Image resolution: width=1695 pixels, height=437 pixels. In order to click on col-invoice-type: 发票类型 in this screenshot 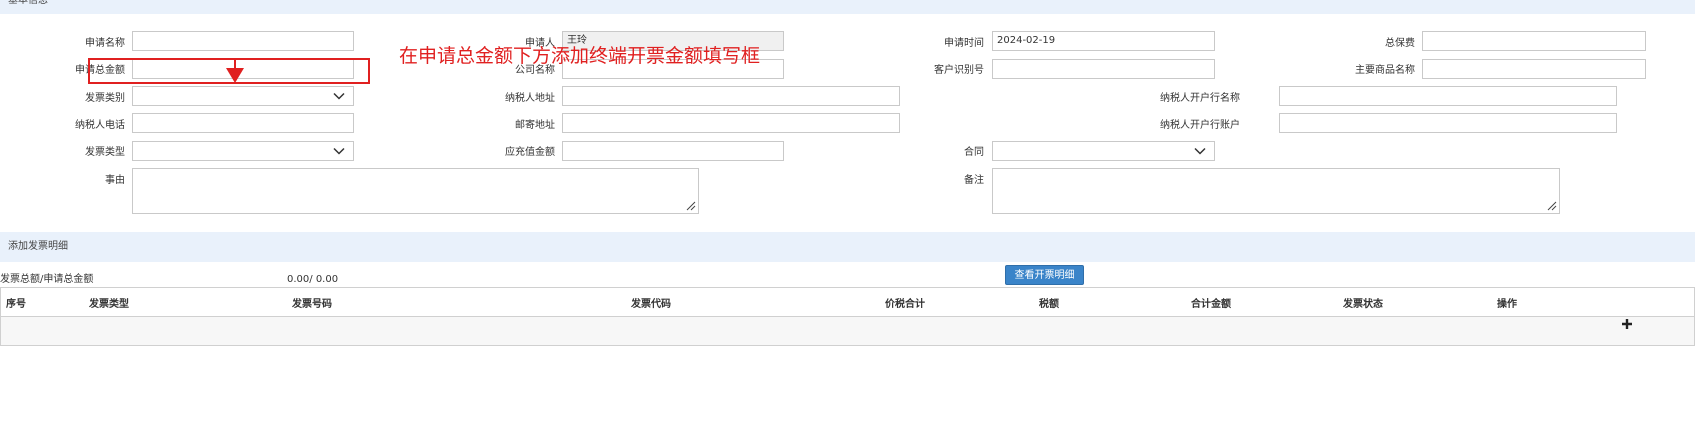, I will do `click(109, 304)`.